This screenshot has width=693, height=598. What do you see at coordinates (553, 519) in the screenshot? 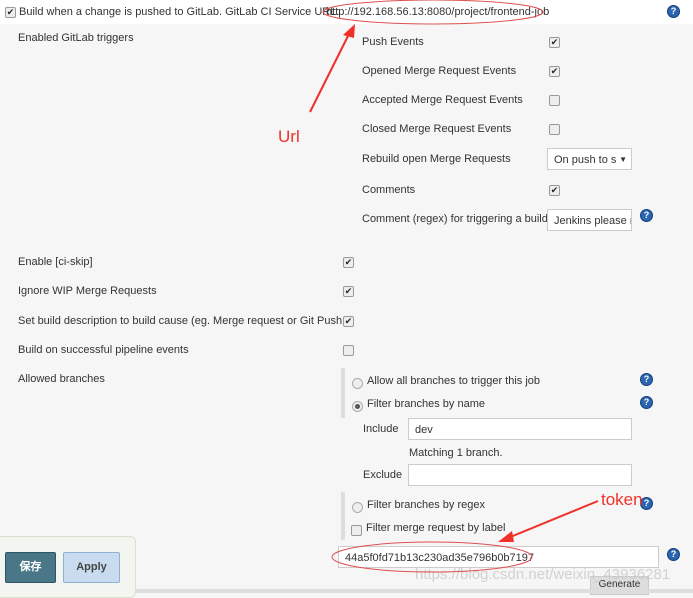
I see `token-arrow` at bounding box center [553, 519].